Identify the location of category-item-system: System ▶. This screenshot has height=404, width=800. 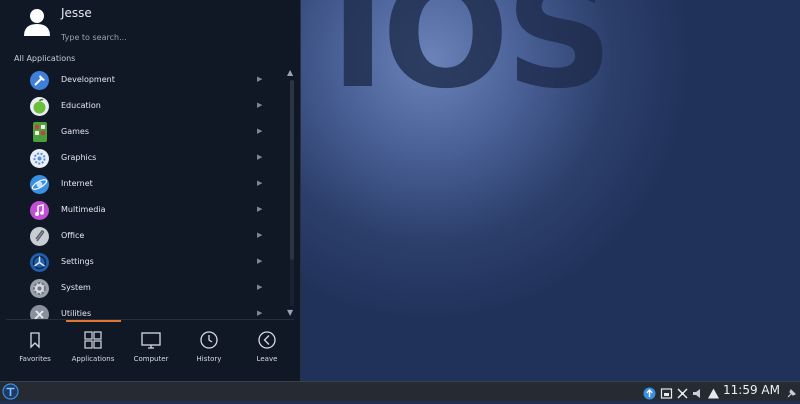
(140, 288).